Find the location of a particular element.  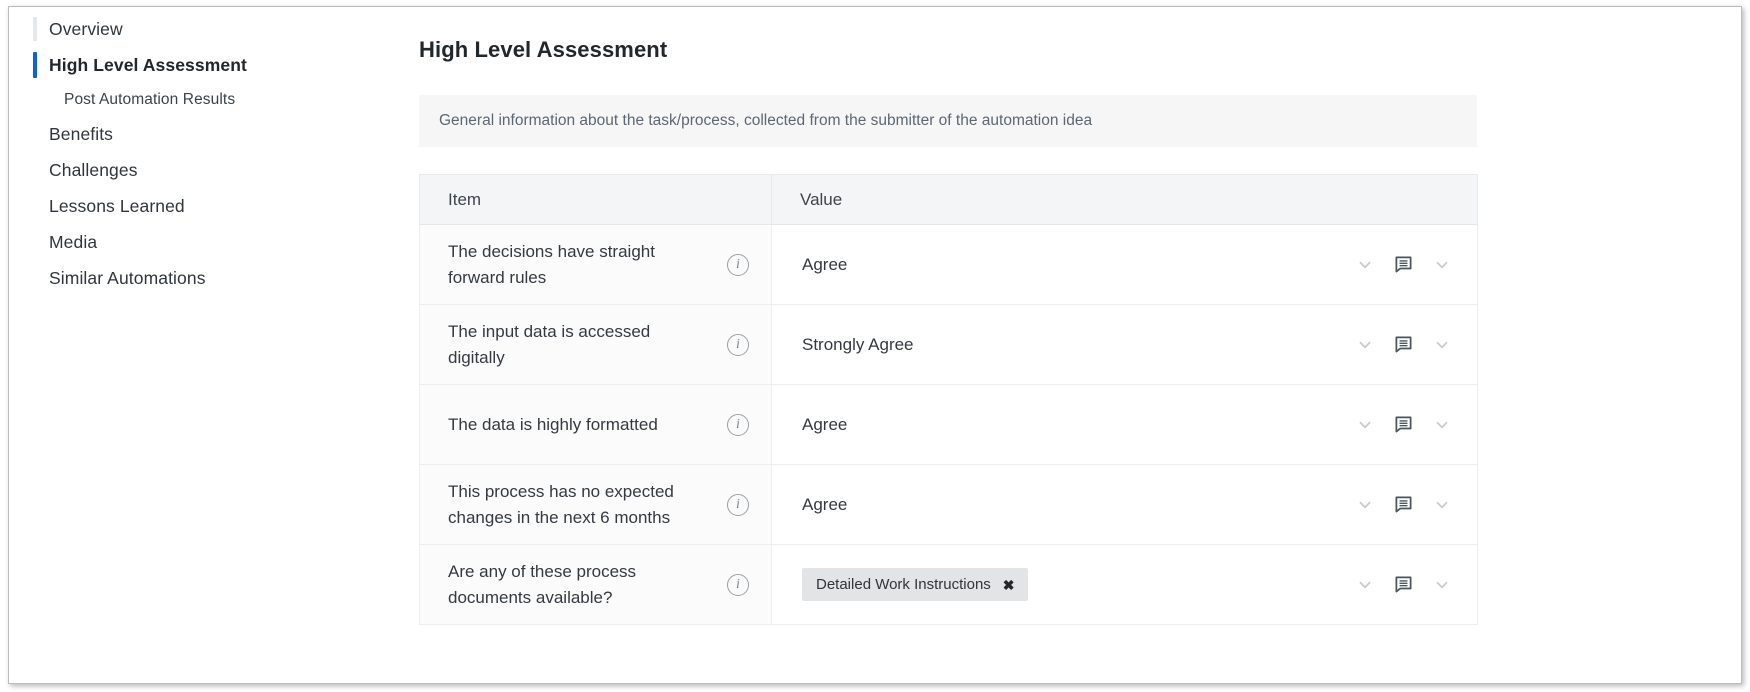

column-header-item: Item is located at coordinates (595, 199).